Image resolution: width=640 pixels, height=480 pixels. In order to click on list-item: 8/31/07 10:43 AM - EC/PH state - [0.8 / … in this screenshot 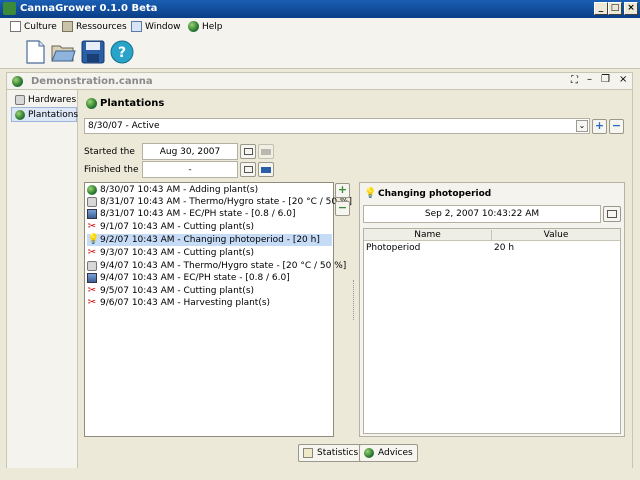, I will do `click(191, 214)`.